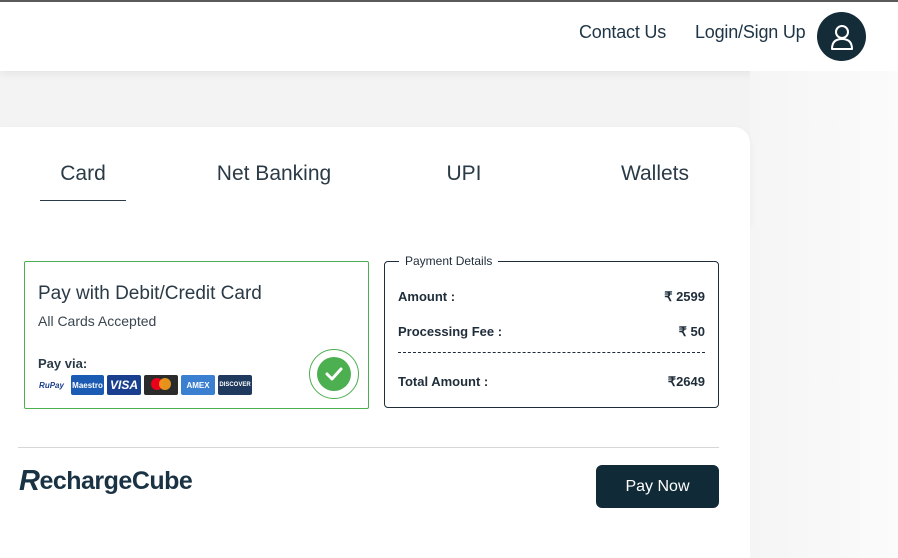 This screenshot has height=558, width=898. What do you see at coordinates (655, 174) in the screenshot?
I see `tab-wallets: Wallets` at bounding box center [655, 174].